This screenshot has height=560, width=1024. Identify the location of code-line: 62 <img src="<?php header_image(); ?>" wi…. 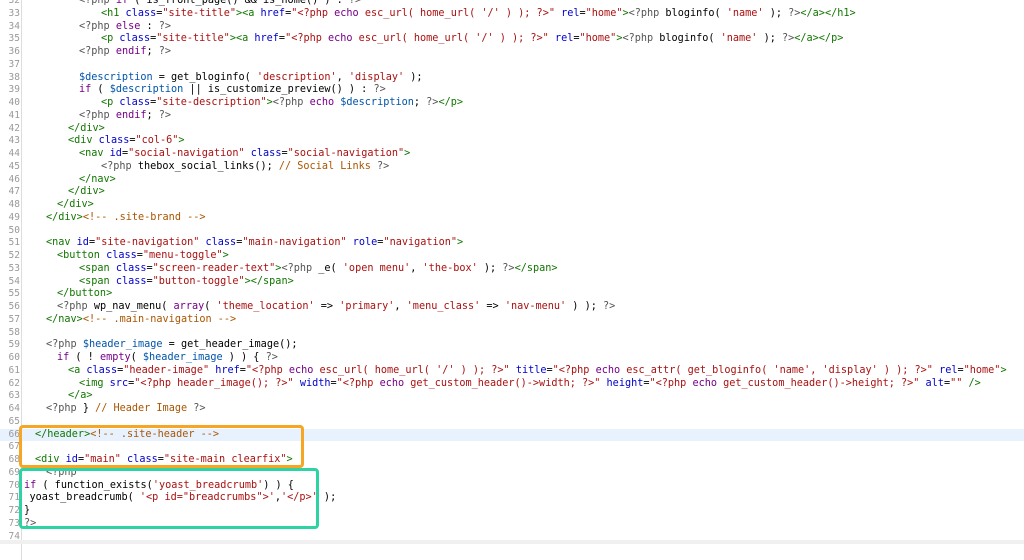
(512, 384).